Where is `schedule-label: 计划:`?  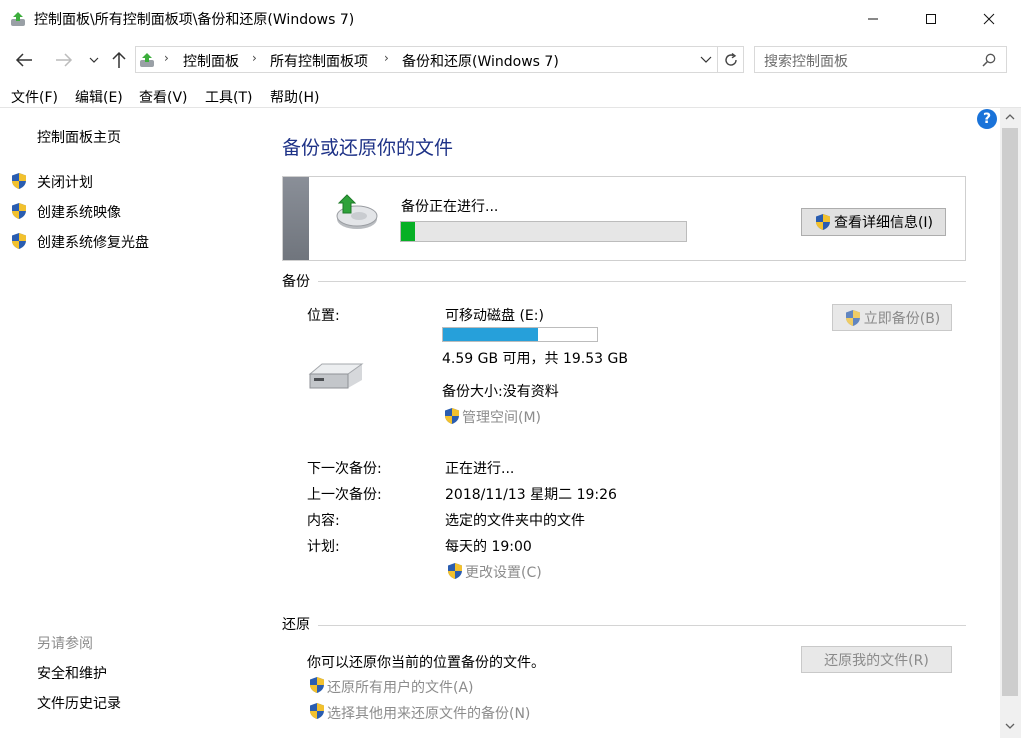 schedule-label: 计划: is located at coordinates (323, 547).